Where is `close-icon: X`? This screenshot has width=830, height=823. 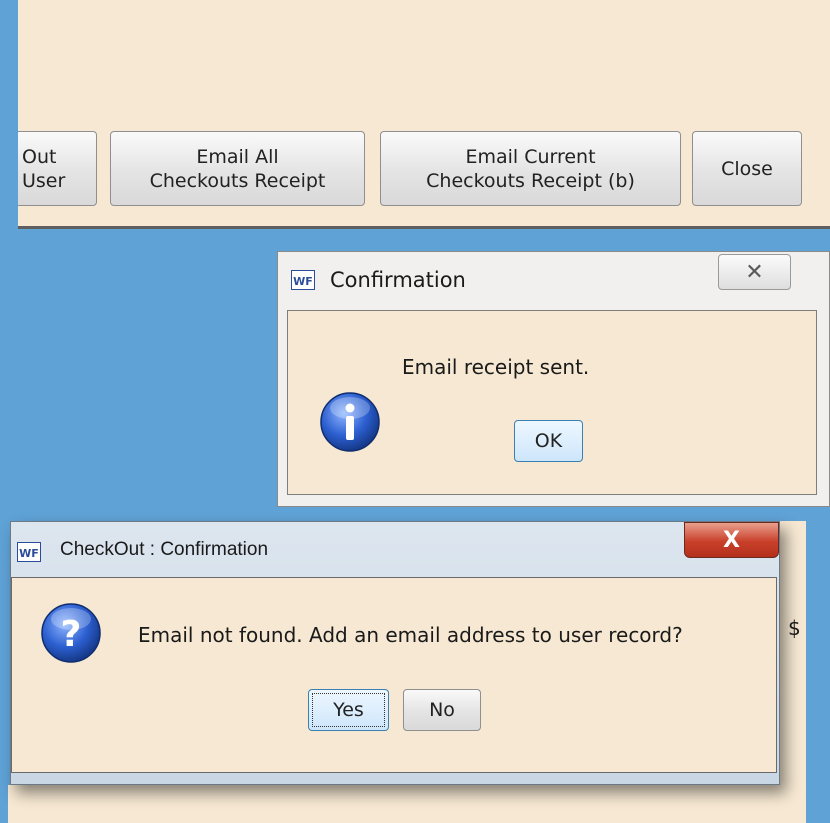
close-icon: X is located at coordinates (731, 540).